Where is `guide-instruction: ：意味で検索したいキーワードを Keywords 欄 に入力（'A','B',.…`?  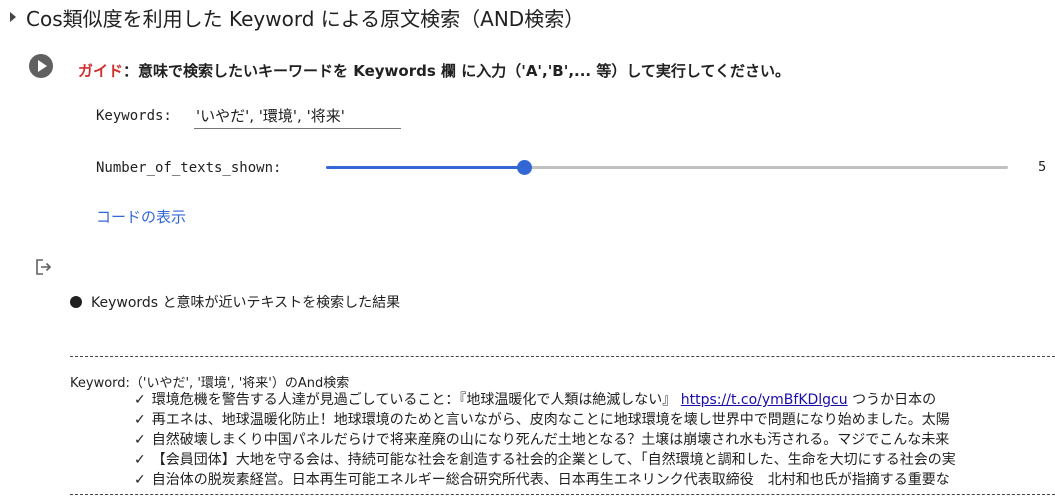
guide-instruction: ：意味で検索したいキーワードを Keywords 欄 に入力（'A','B',.… is located at coordinates (456, 71).